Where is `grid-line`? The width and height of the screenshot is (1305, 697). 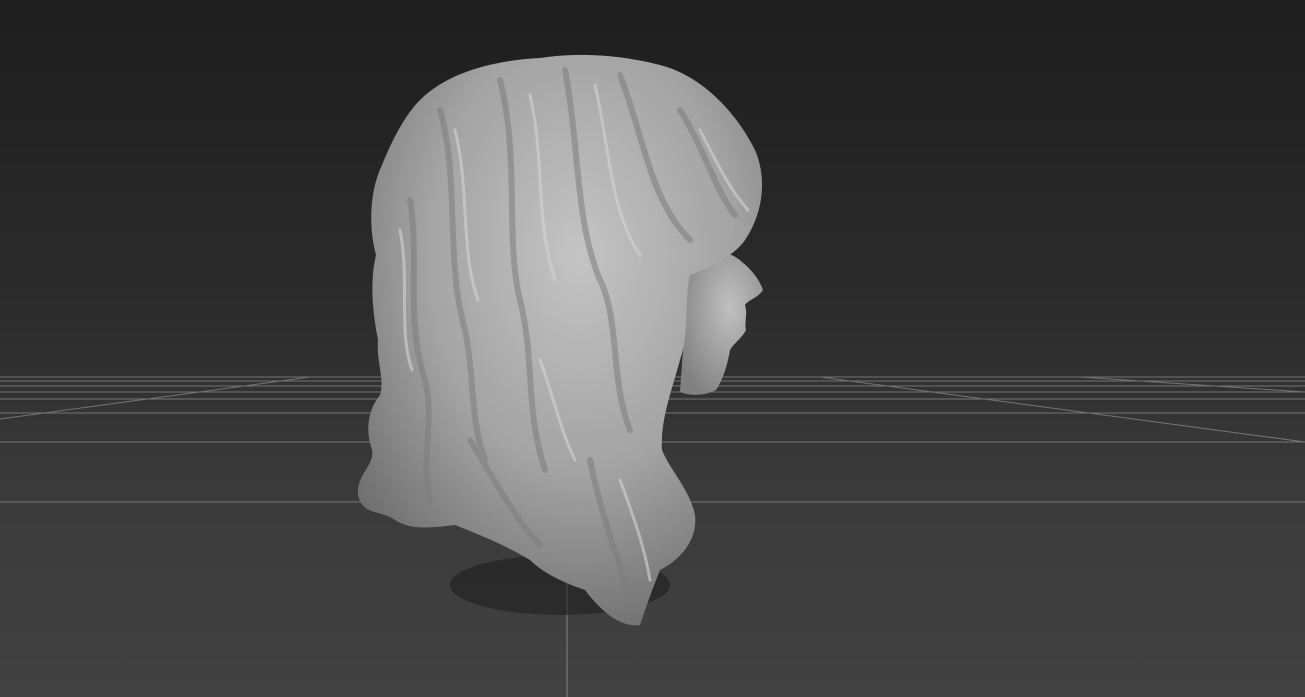 grid-line is located at coordinates (1192, 384).